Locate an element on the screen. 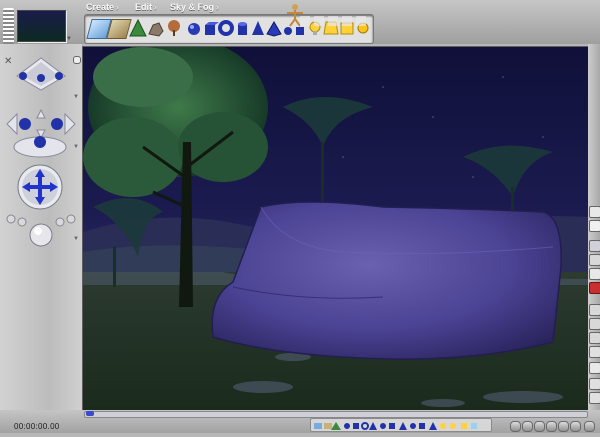  menu-edit: Edit › is located at coordinates (146, 7).